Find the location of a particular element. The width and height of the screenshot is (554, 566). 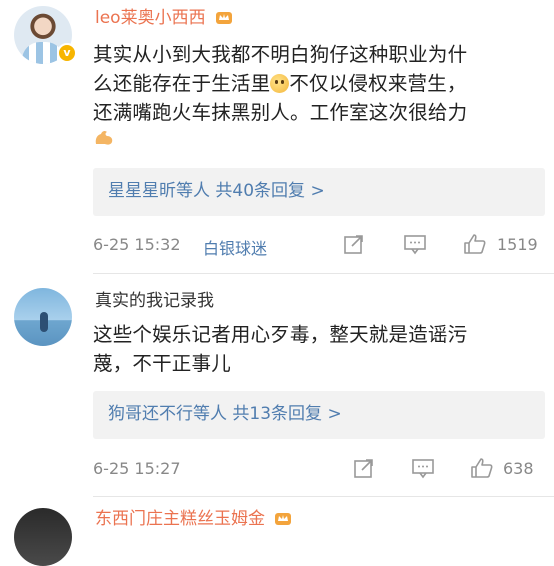

timestamp: 6-25 15:27 is located at coordinates (137, 468).